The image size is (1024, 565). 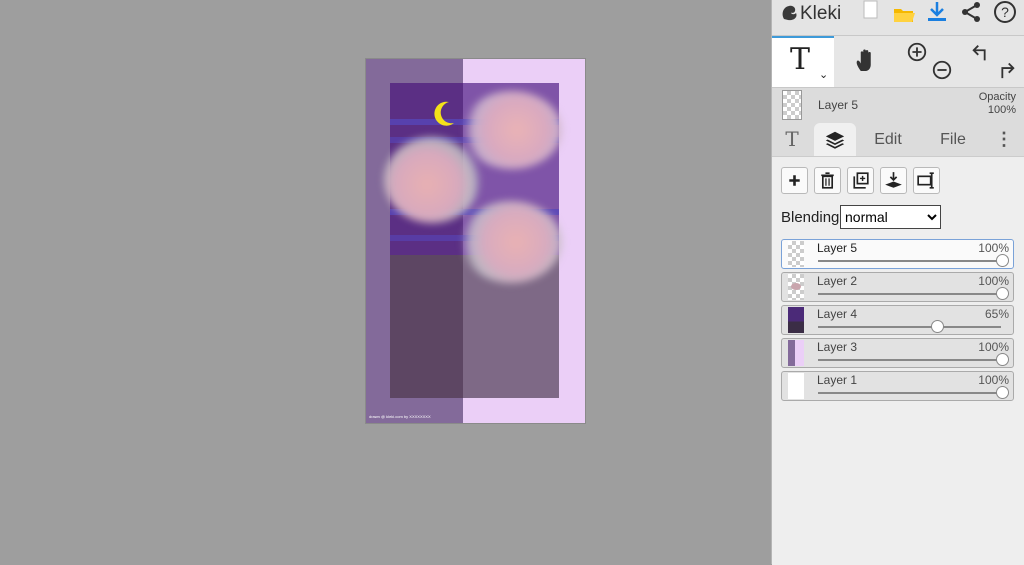 I want to click on redo-icon, so click(x=1006, y=69).